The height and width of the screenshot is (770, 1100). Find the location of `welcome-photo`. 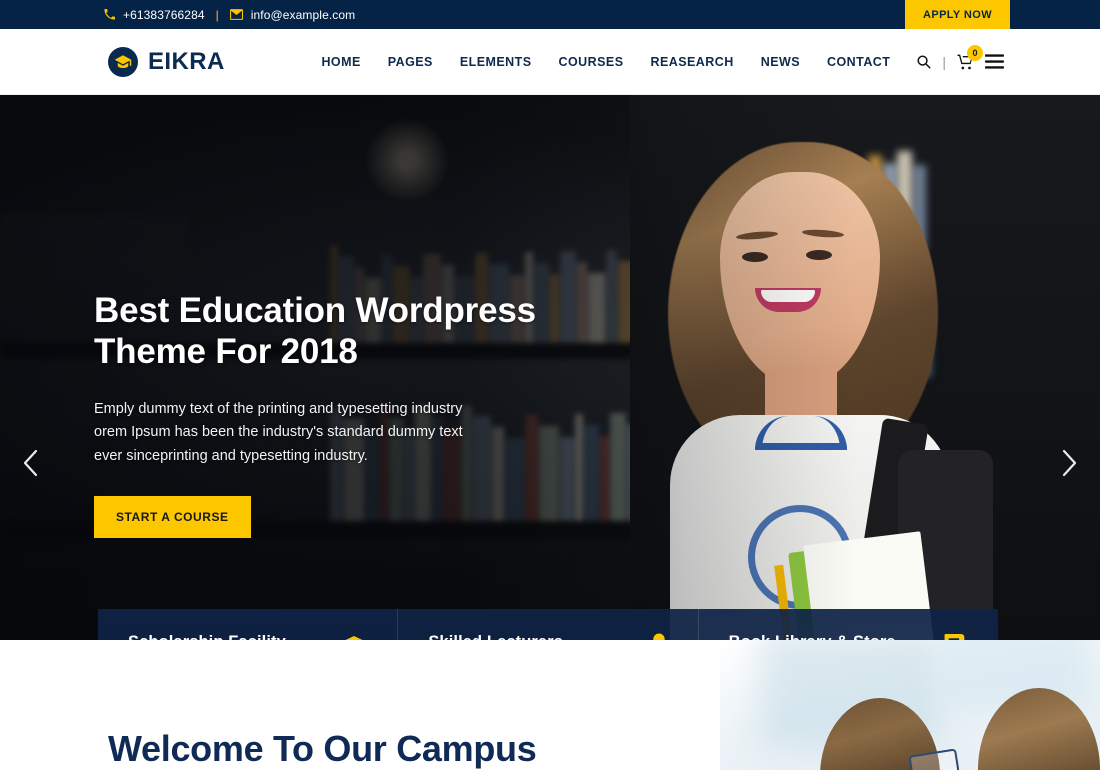

welcome-photo is located at coordinates (910, 705).